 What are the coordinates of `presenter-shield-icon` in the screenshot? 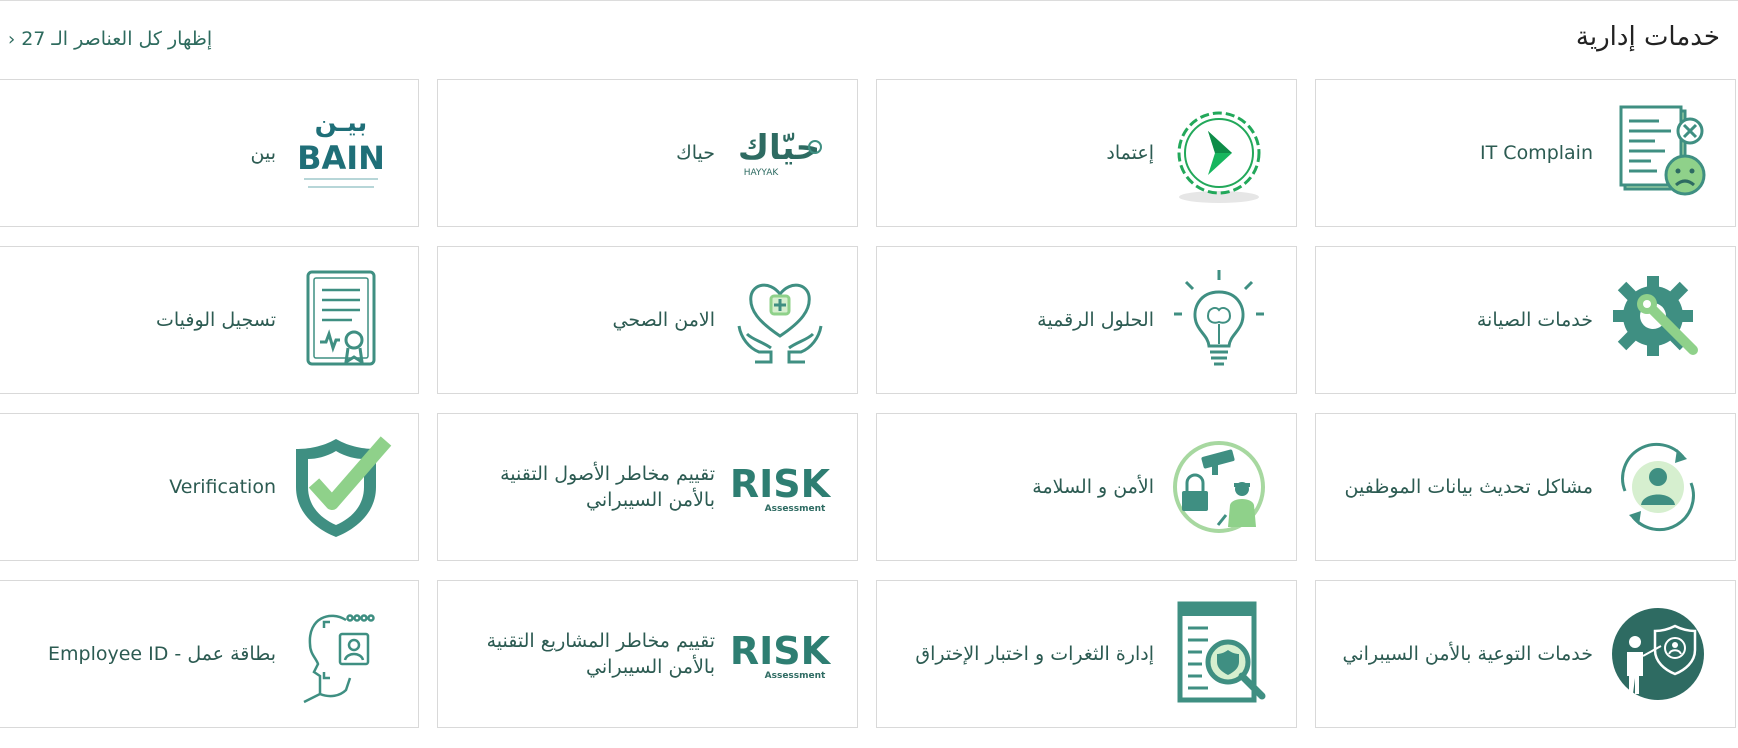 It's located at (1658, 654).